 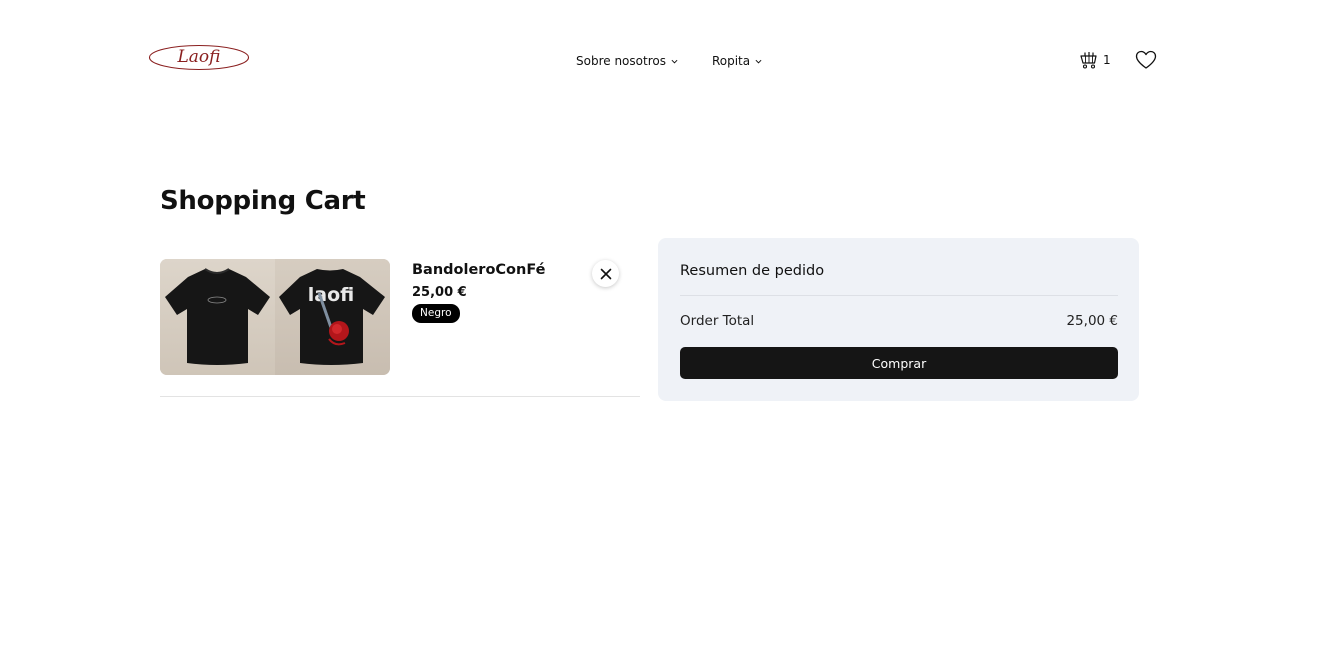 I want to click on order-total-label: Order Total, so click(x=717, y=321).